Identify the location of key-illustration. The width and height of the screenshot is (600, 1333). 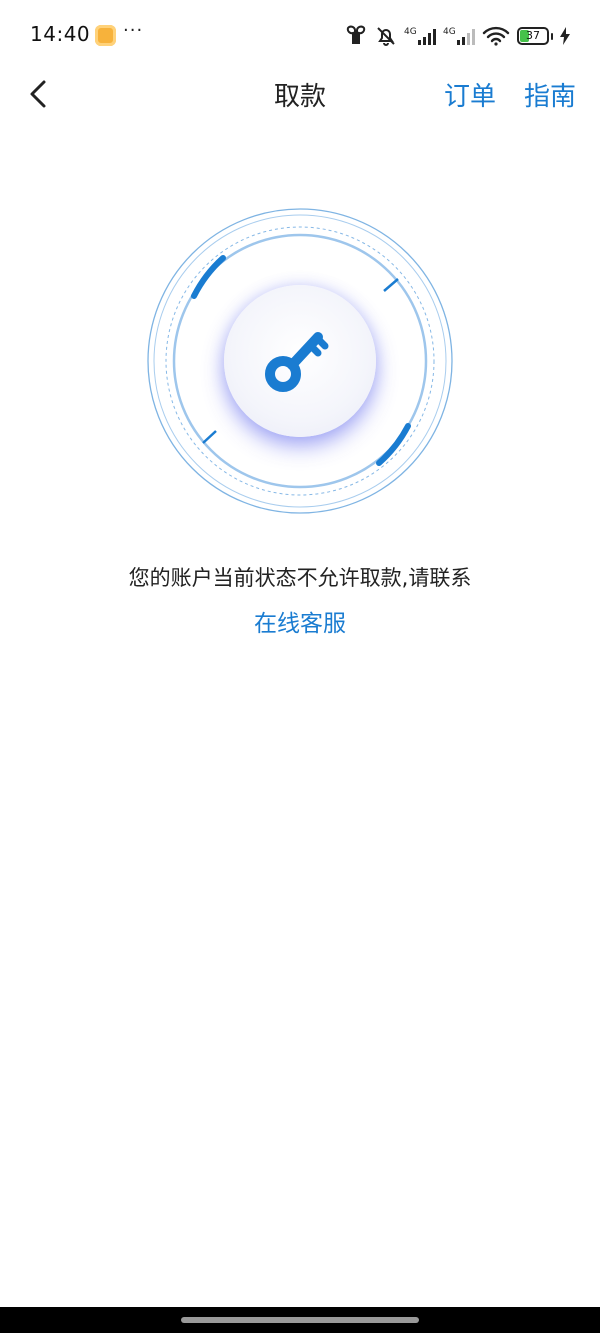
(300, 361).